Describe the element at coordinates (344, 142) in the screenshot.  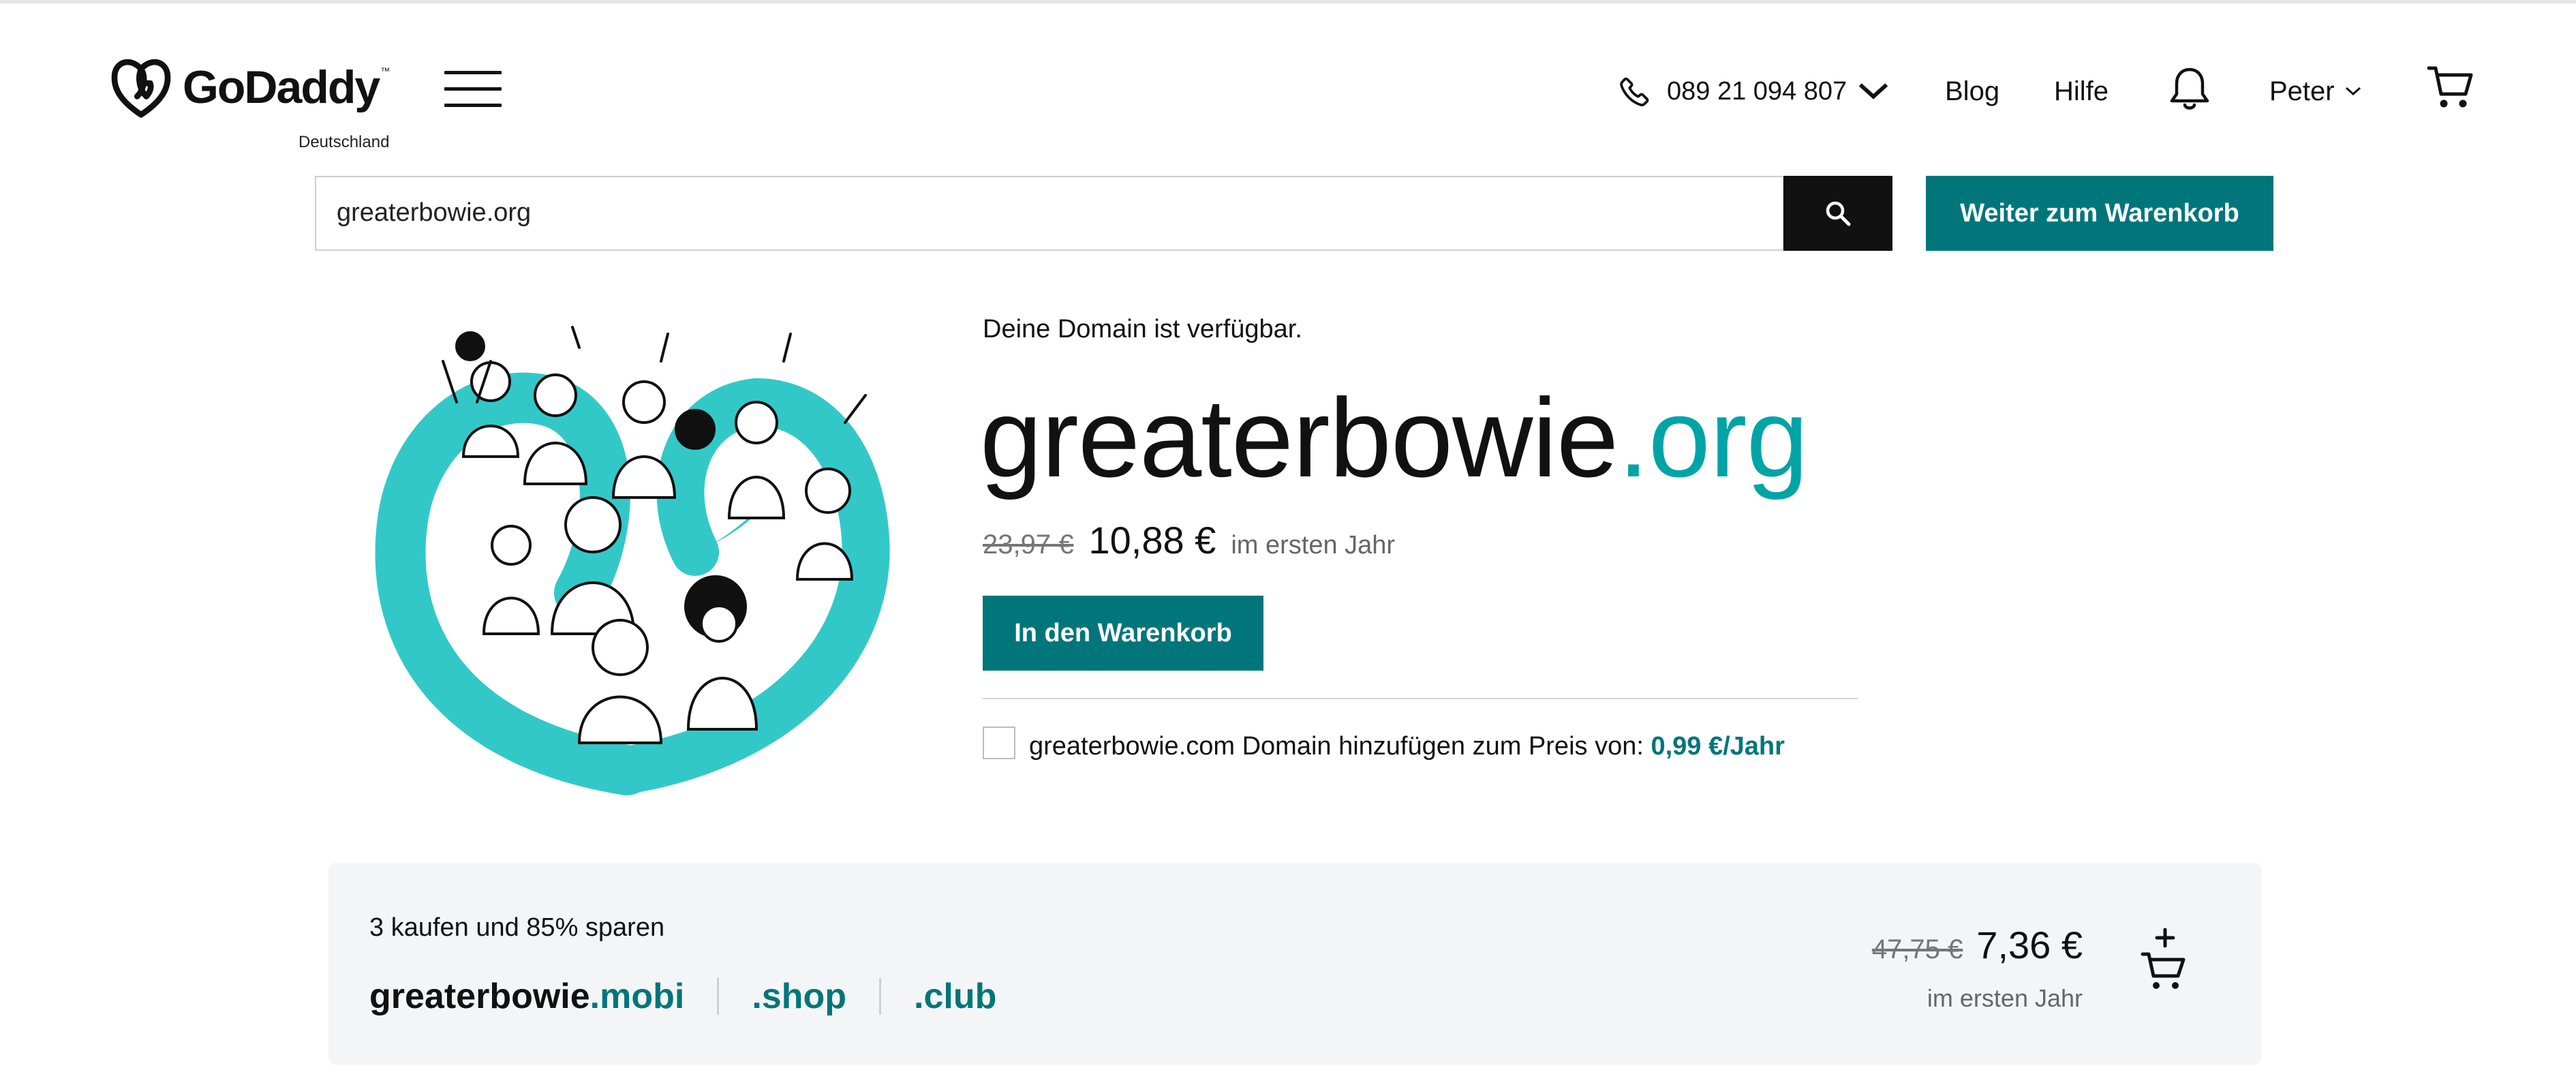
I see `region-label: Deutschland` at that location.